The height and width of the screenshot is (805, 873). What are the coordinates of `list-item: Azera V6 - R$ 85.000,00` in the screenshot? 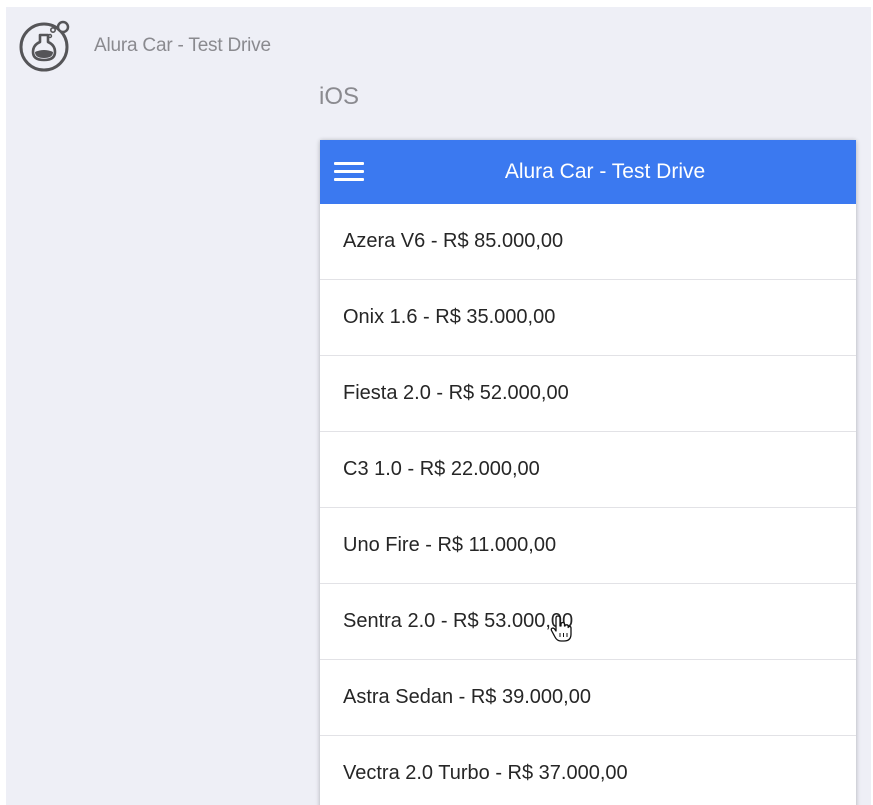 It's located at (588, 242).